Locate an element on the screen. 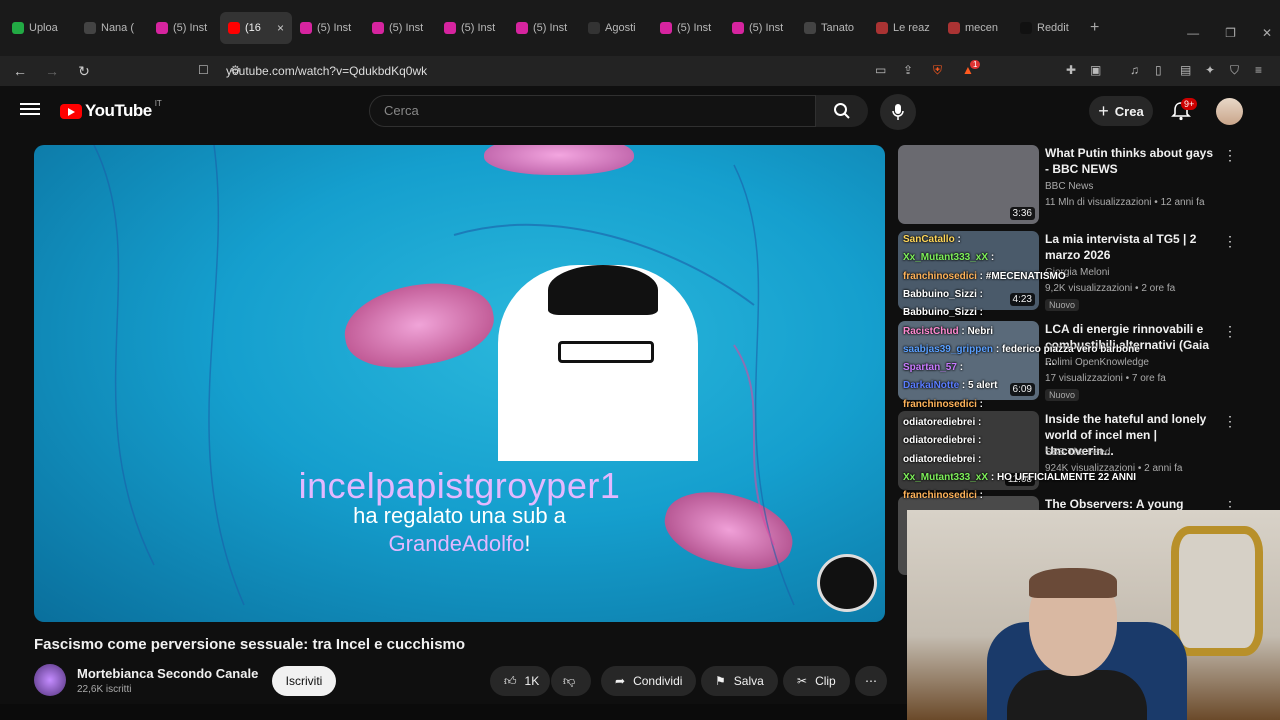  share-button: ➦ Condividi is located at coordinates (649, 681).